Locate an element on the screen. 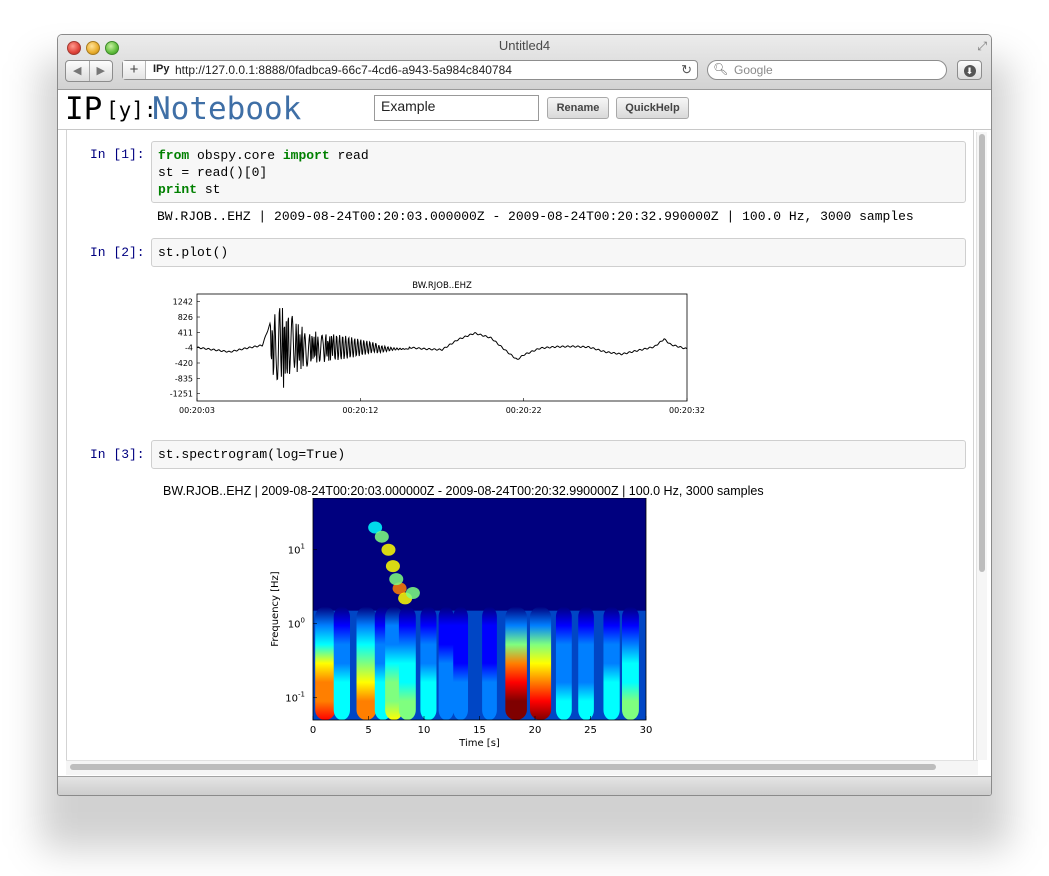 This screenshot has height=876, width=1049. waveform-y-tick-label: -4 is located at coordinates (189, 348).